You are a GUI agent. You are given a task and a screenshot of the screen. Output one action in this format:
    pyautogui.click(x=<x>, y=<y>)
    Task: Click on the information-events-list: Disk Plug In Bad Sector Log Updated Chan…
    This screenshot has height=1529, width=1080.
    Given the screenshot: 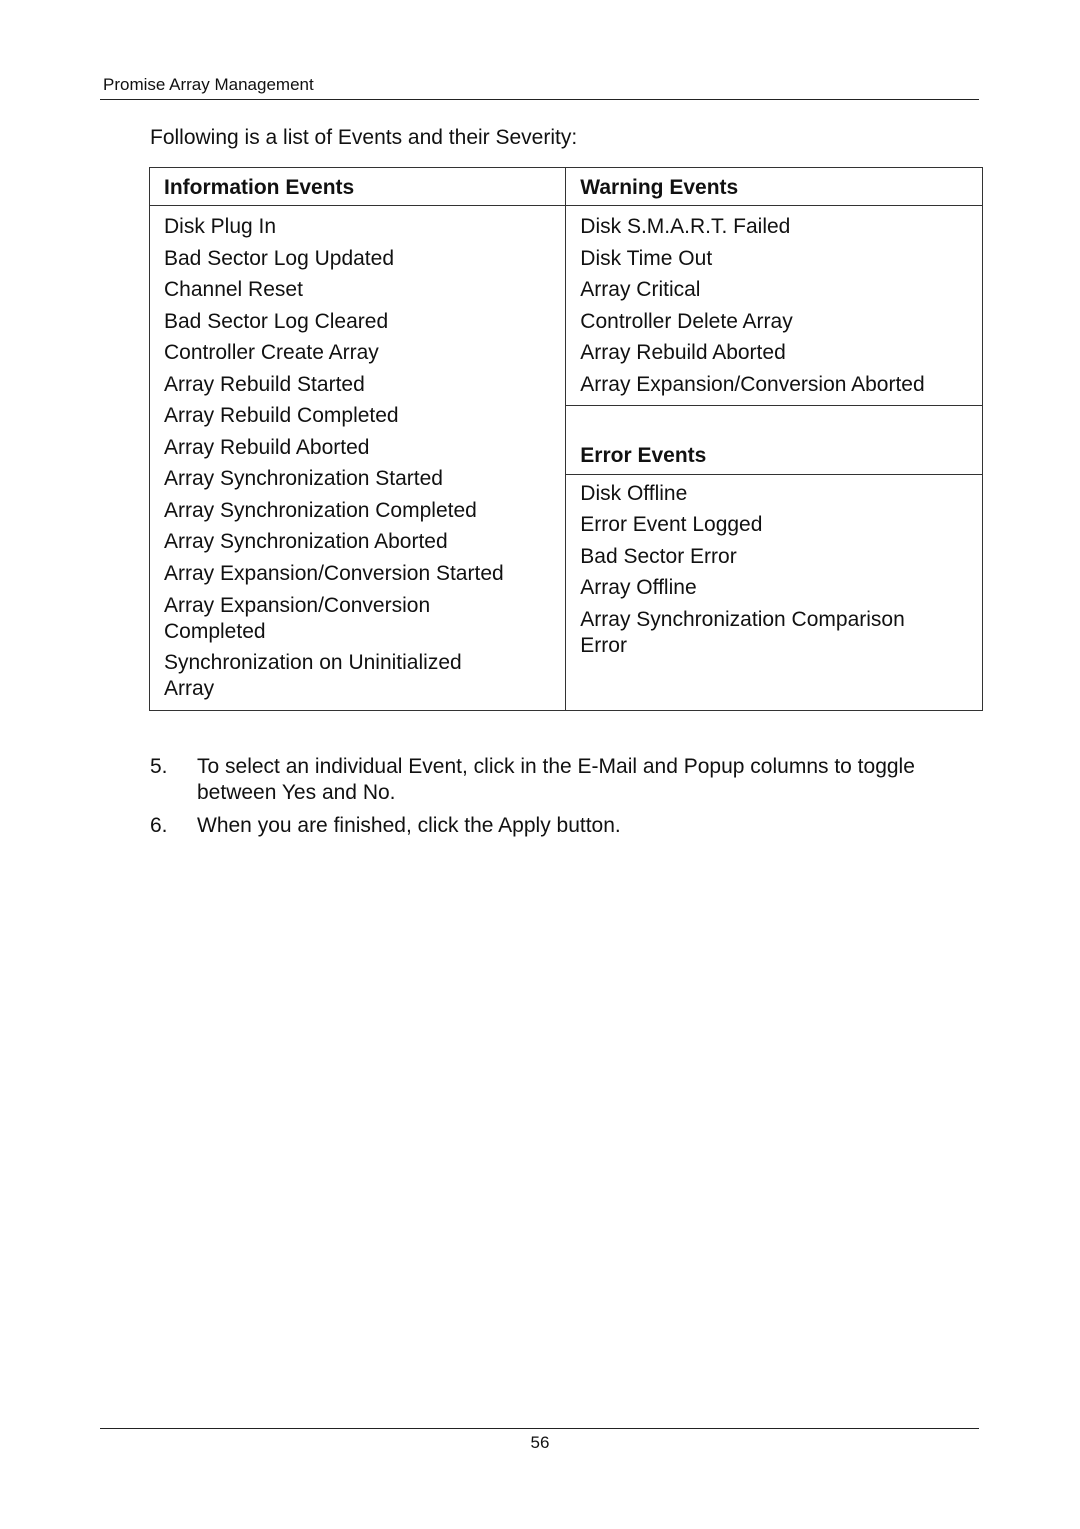 What is the action you would take?
    pyautogui.click(x=357, y=458)
    